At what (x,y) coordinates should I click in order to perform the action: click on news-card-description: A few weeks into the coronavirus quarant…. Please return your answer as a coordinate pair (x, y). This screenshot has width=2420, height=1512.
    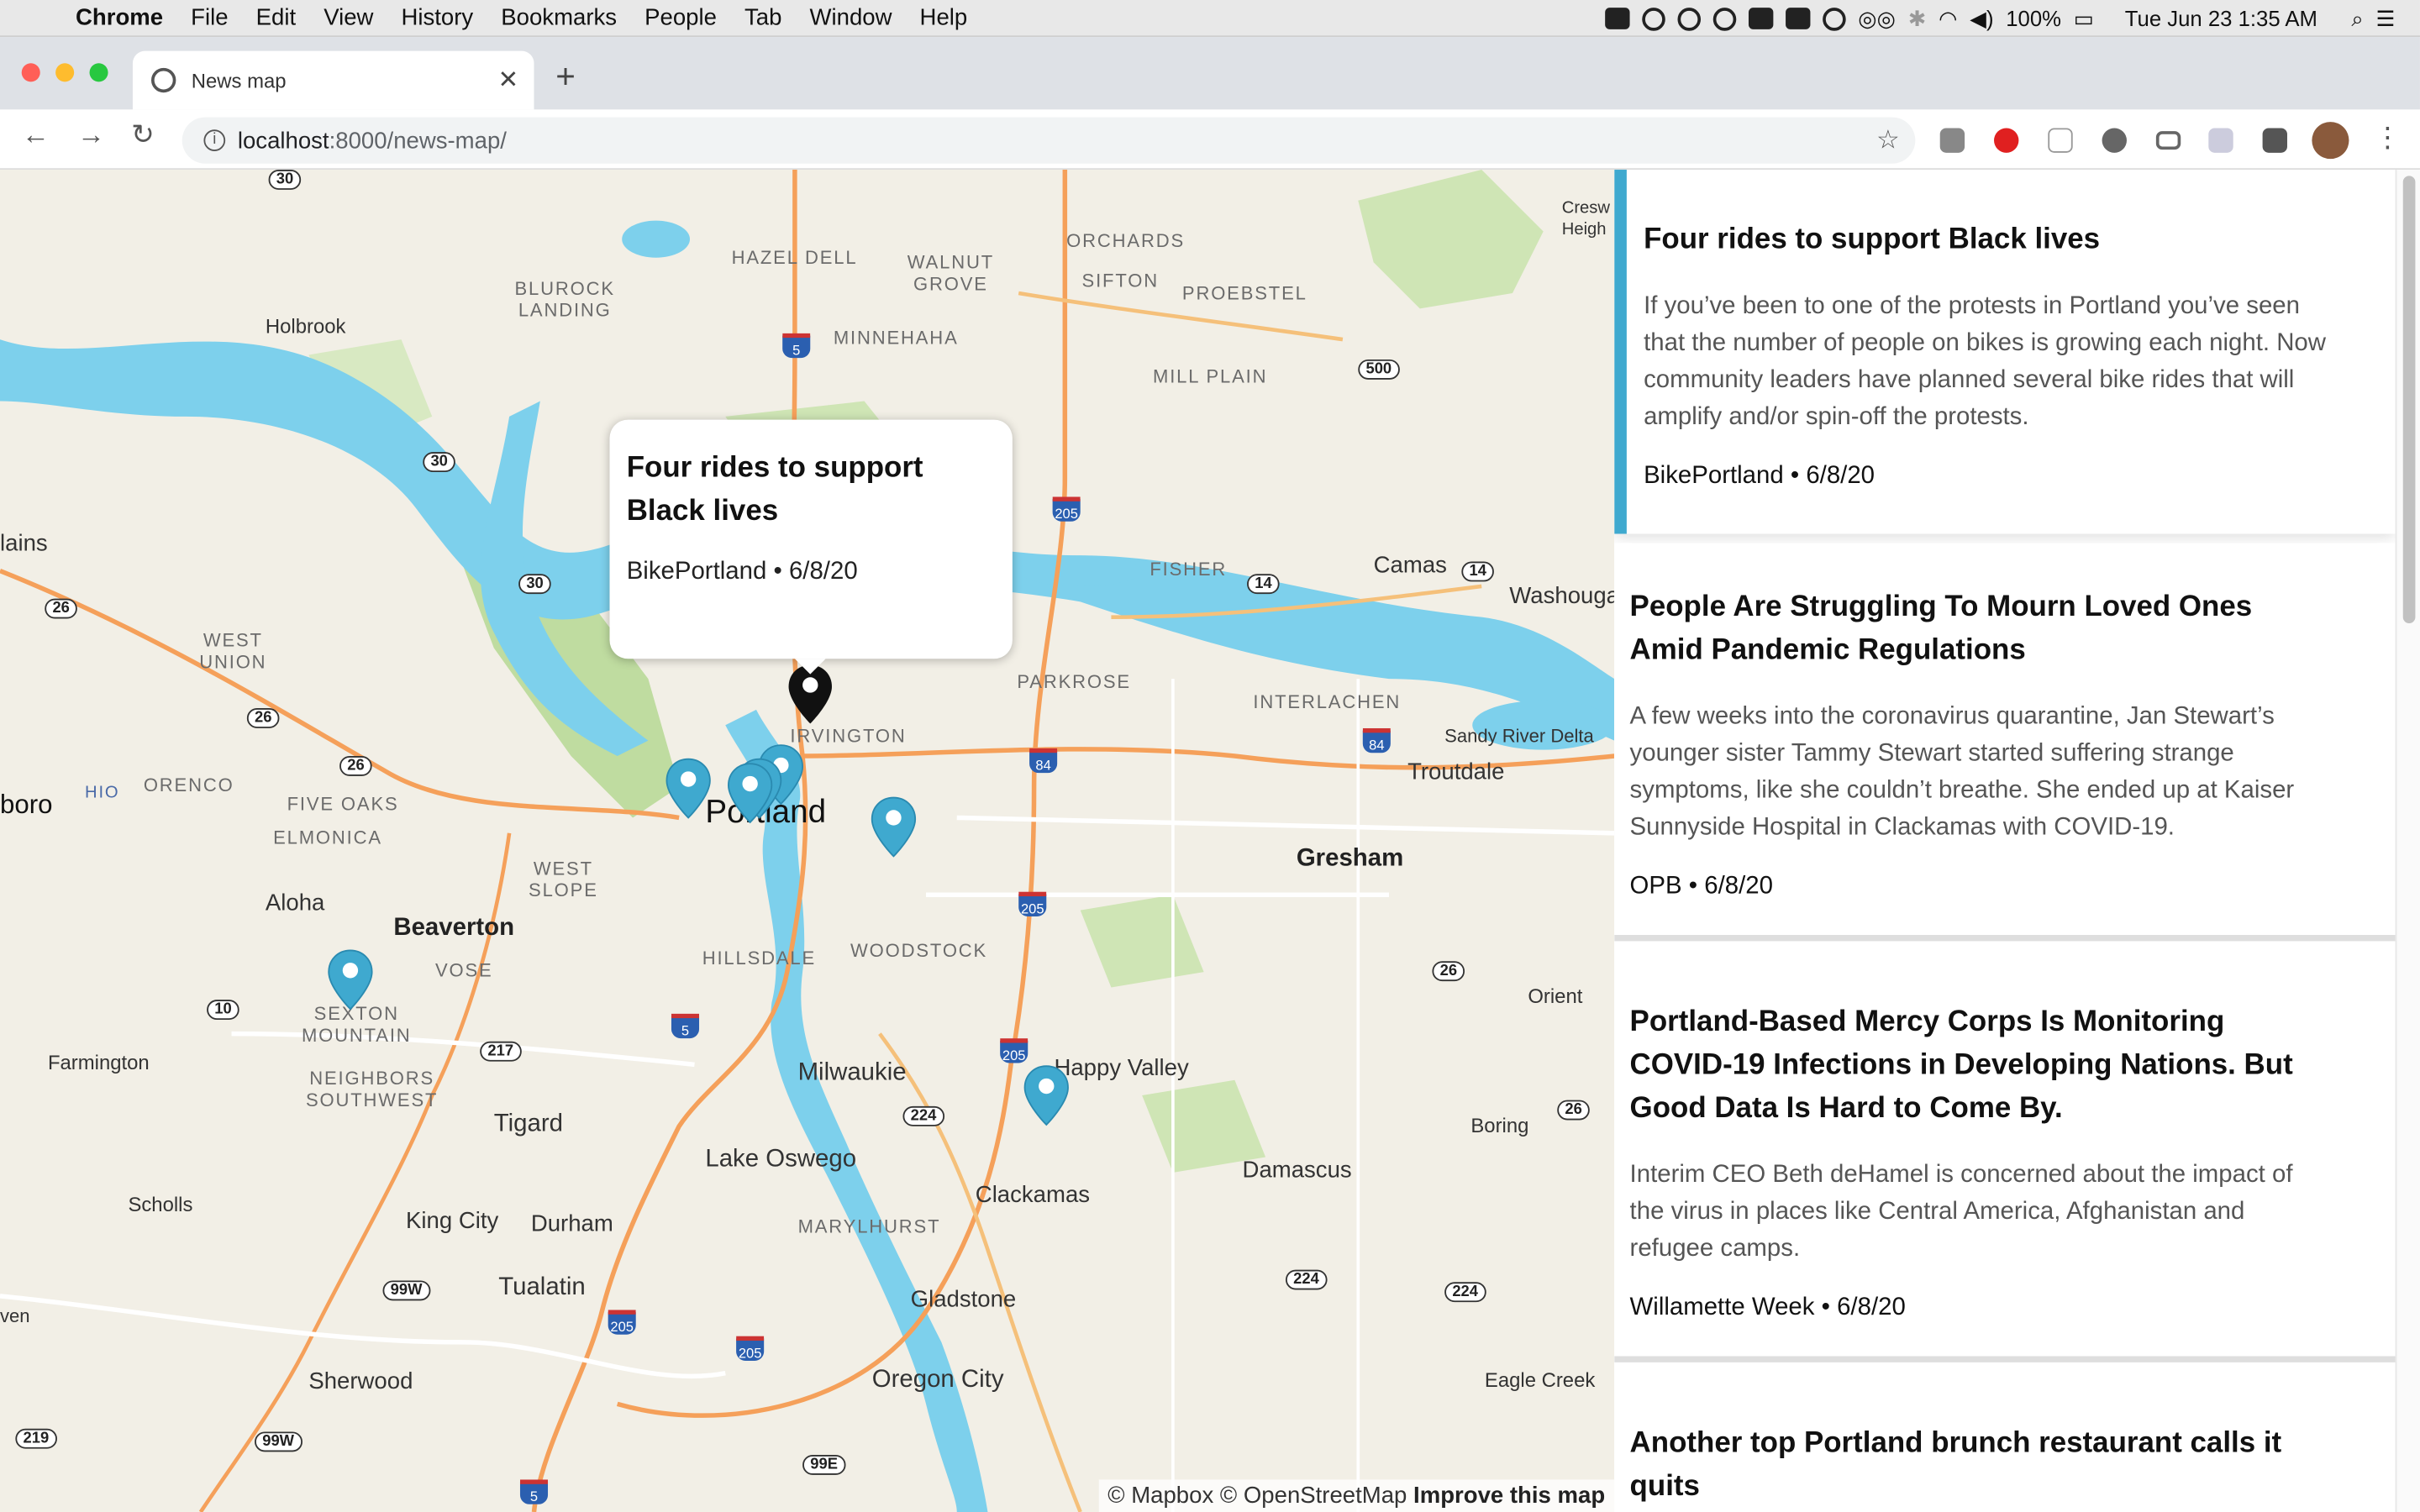
    Looking at the image, I should click on (1962, 772).